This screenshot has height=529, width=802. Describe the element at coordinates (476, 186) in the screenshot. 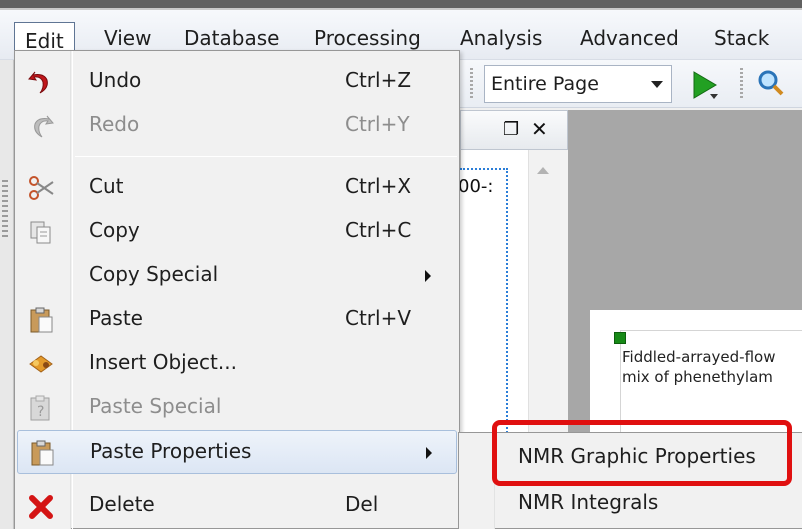

I see `document-fragment-text: 00-:` at that location.